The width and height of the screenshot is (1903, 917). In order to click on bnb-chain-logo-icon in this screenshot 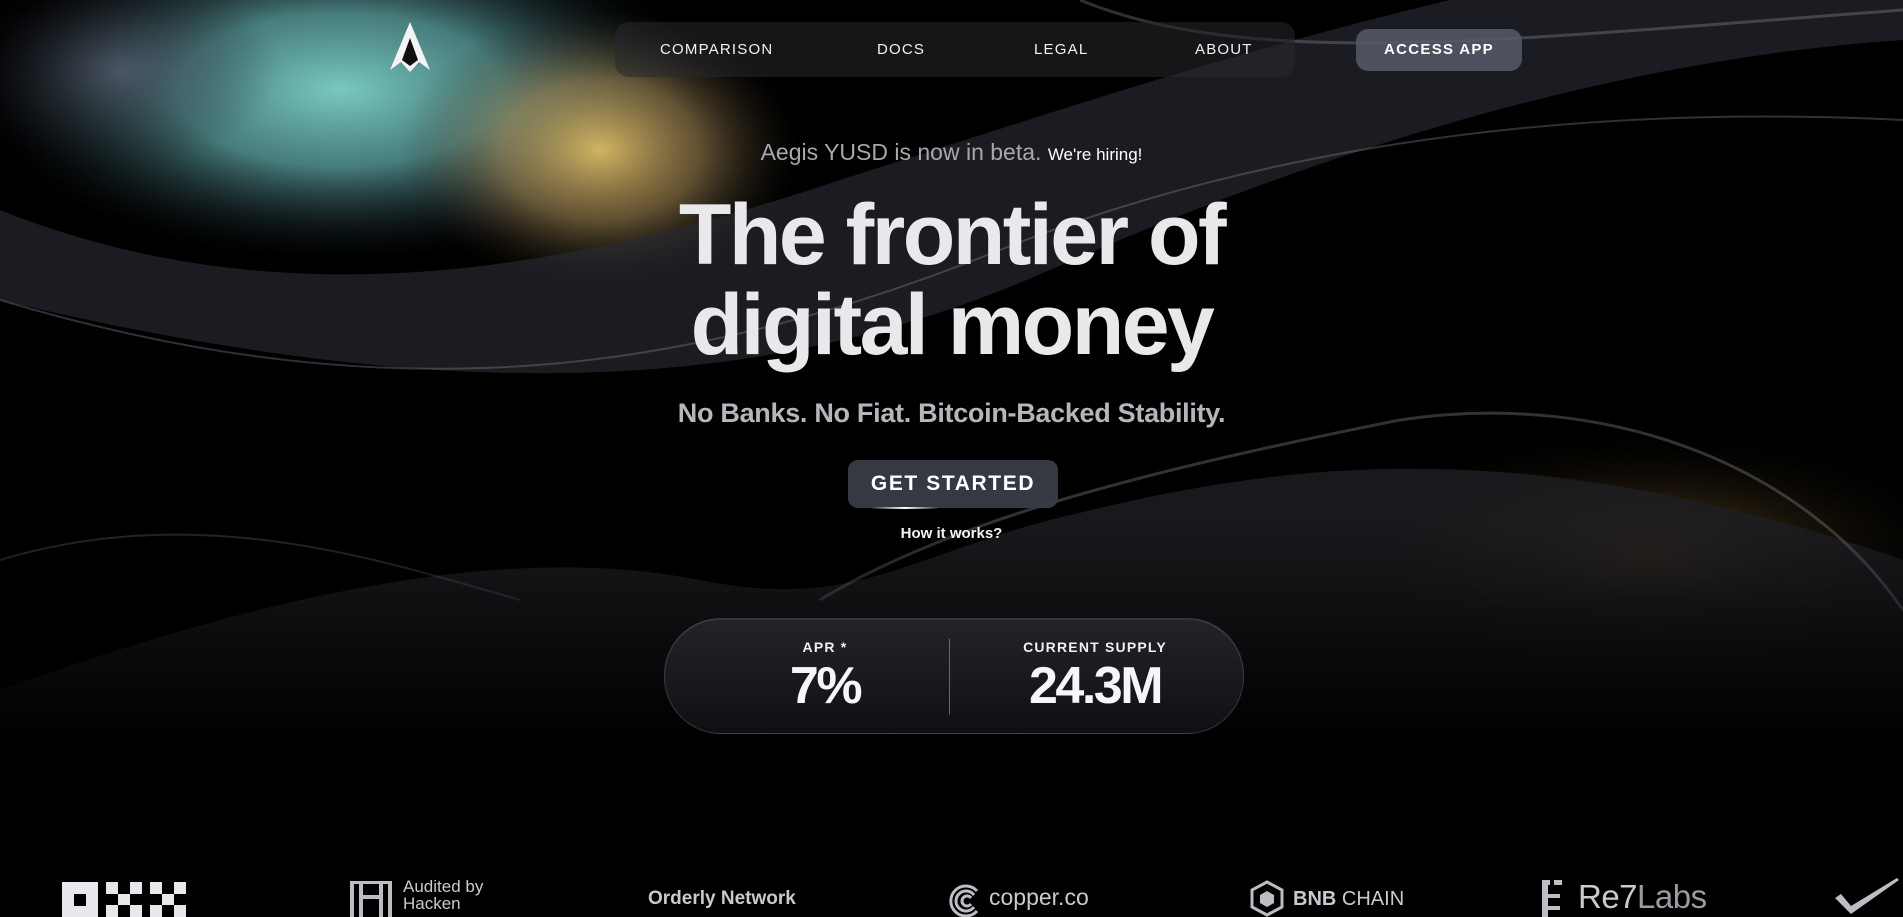, I will do `click(1267, 898)`.